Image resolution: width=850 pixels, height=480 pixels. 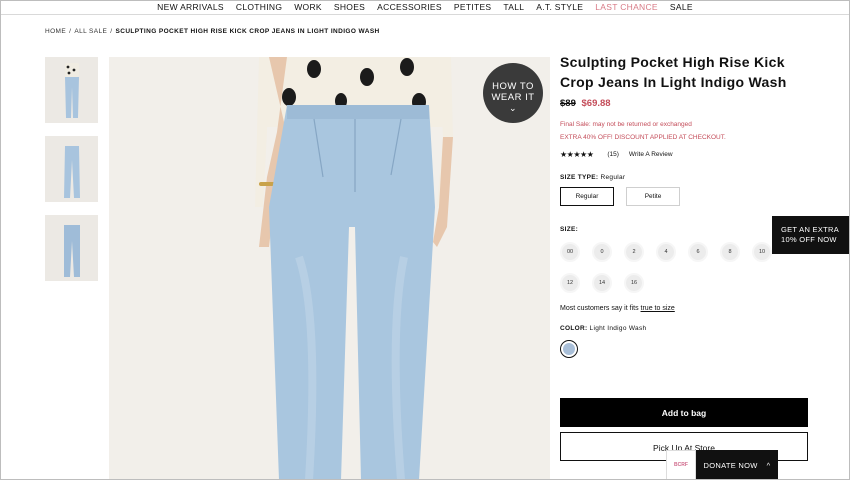 I want to click on rating-row: ★★★★★ (15) Write A Review, so click(x=685, y=154).